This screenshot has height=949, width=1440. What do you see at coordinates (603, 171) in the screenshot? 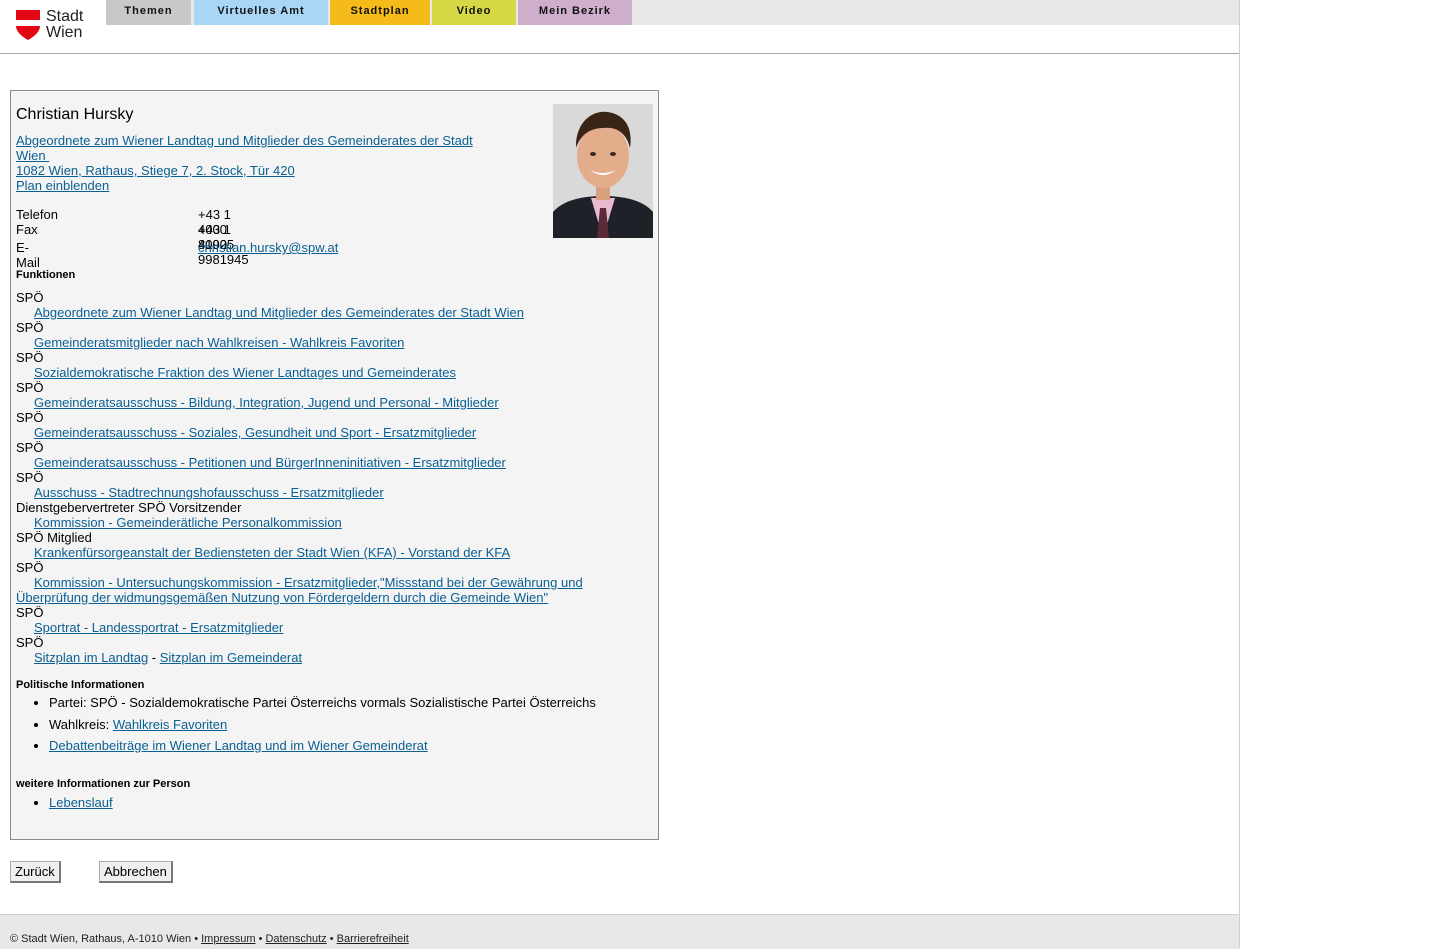
I see `person-photo` at bounding box center [603, 171].